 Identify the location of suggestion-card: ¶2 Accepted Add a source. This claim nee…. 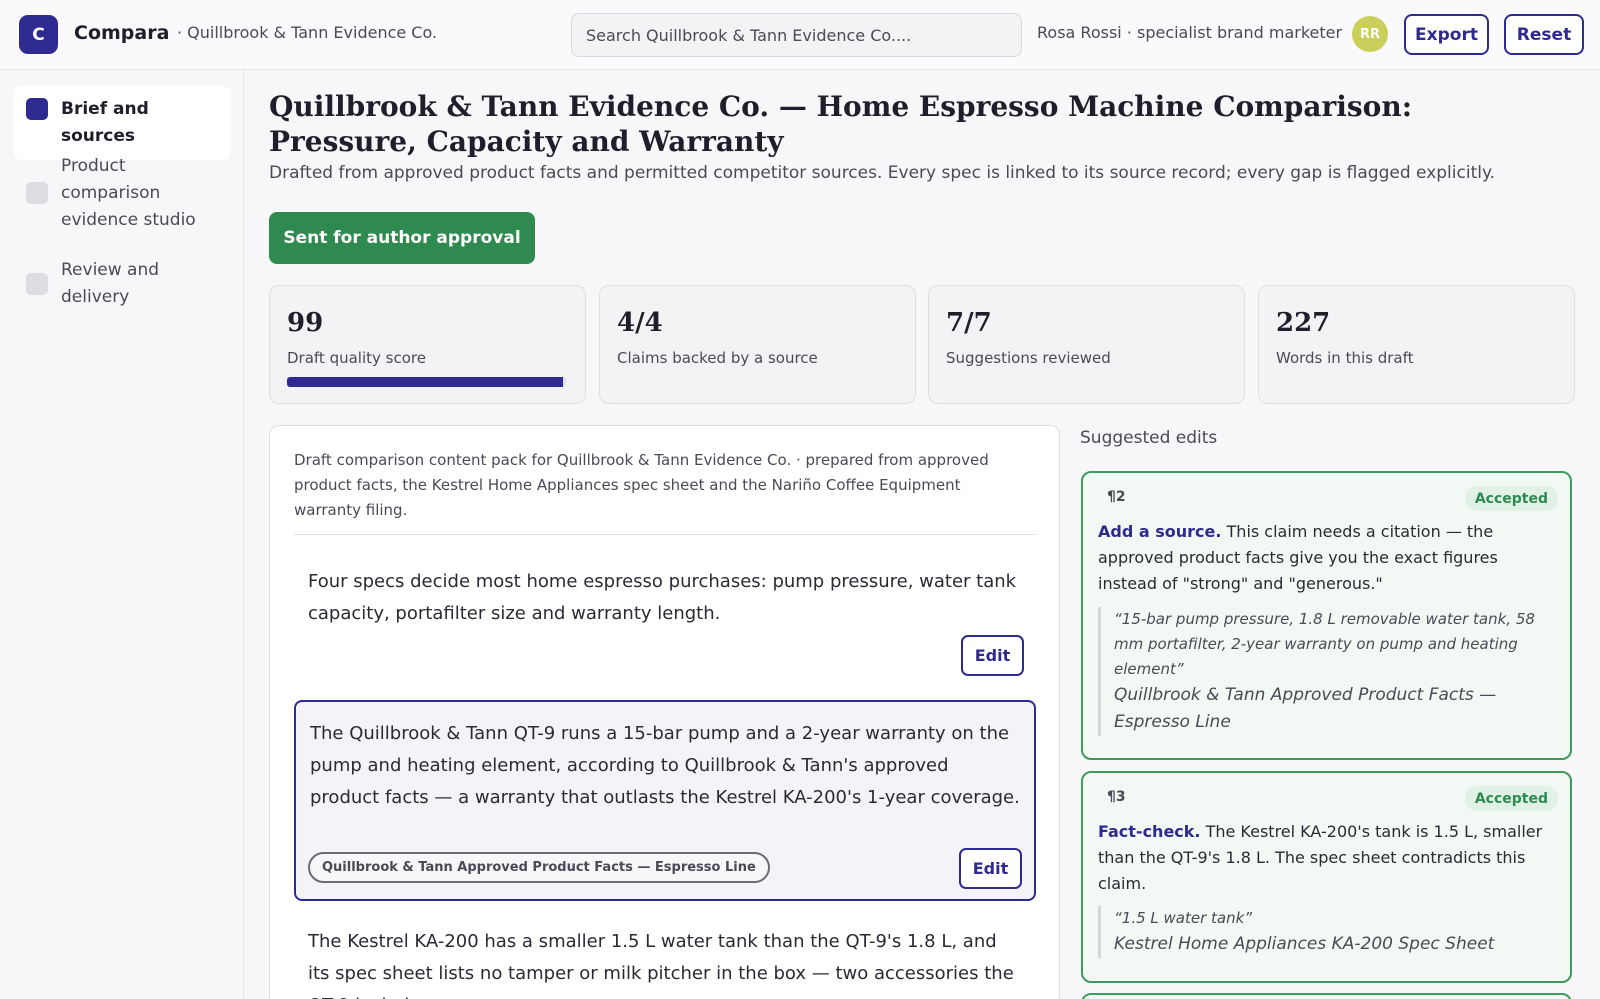
(1326, 615).